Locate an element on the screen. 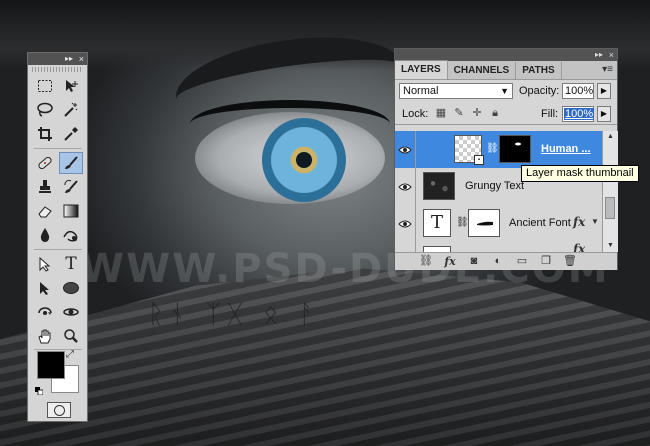 The image size is (650, 446). eraser-icon is located at coordinates (45, 211).